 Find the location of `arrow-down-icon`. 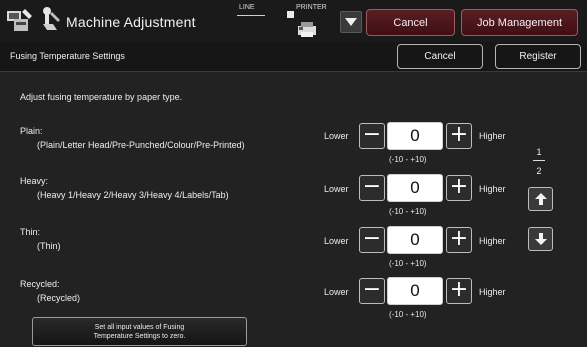

arrow-down-icon is located at coordinates (540, 239).